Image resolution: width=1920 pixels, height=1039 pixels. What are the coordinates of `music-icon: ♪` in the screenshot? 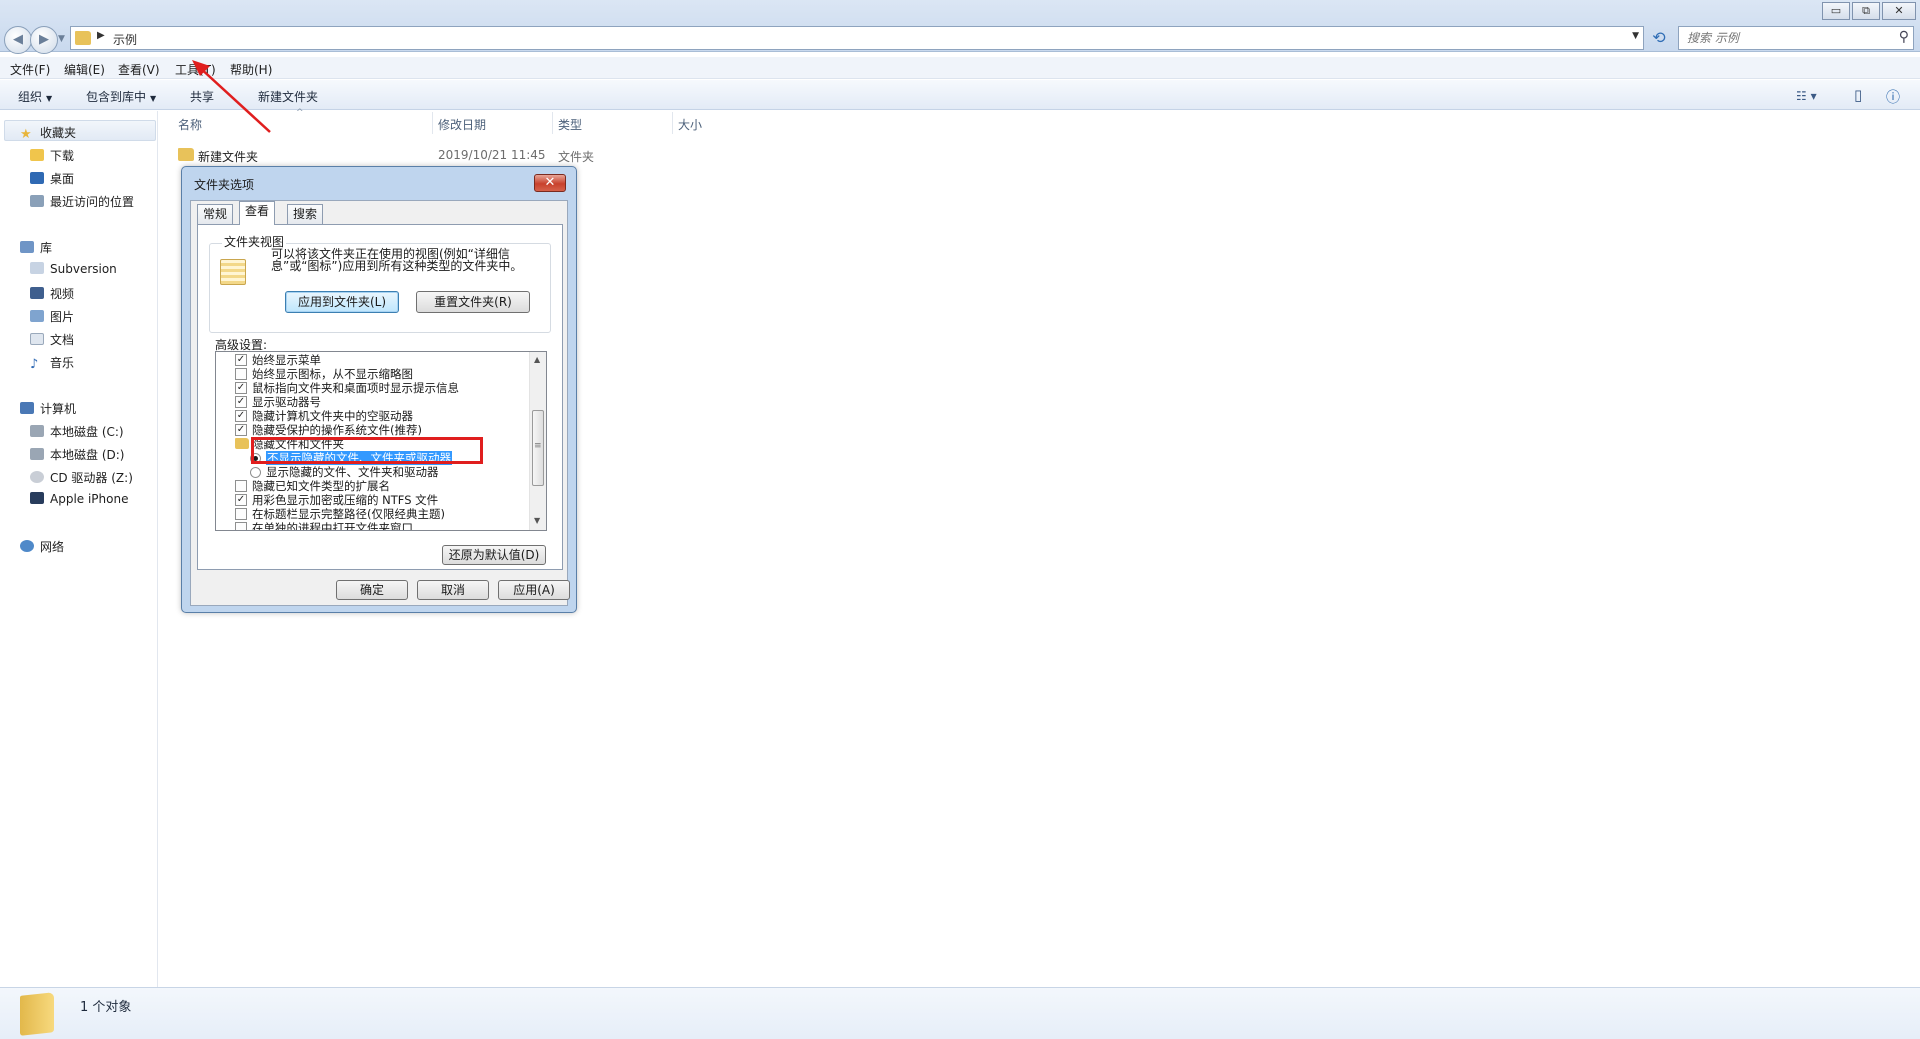 It's located at (34, 364).